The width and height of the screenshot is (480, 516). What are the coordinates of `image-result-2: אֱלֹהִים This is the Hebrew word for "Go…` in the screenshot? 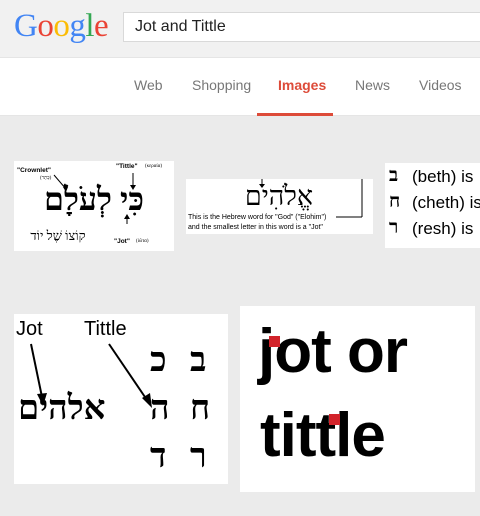 It's located at (279, 206).